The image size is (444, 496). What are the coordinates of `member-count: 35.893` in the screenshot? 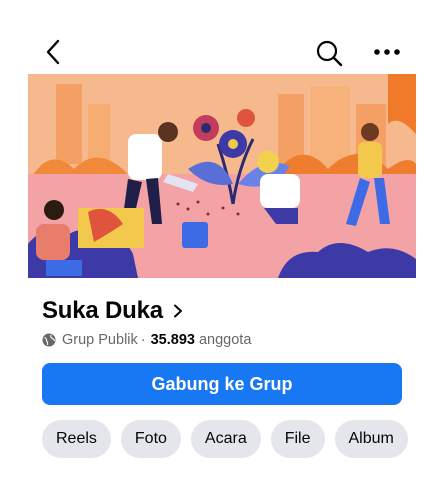 It's located at (172, 340).